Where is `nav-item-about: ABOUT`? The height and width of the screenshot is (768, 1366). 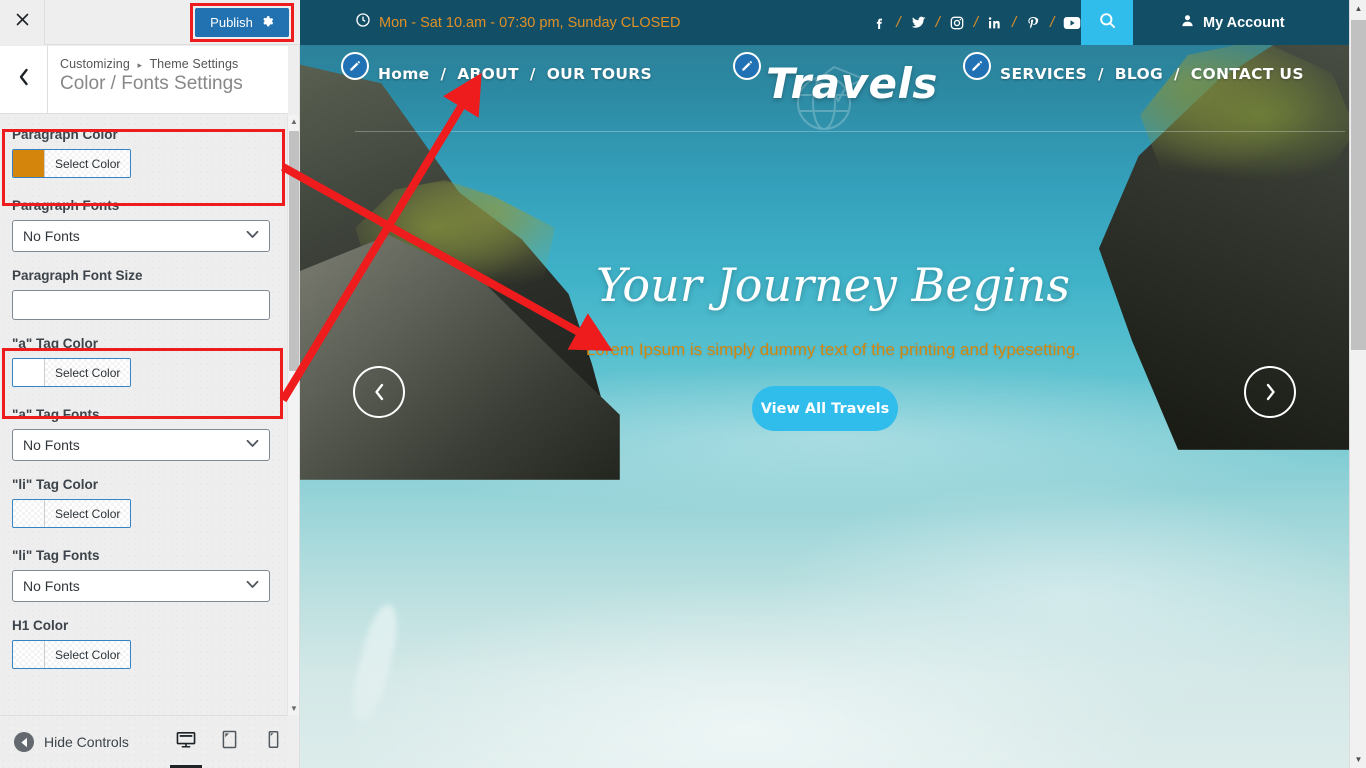
nav-item-about: ABOUT is located at coordinates (488, 74).